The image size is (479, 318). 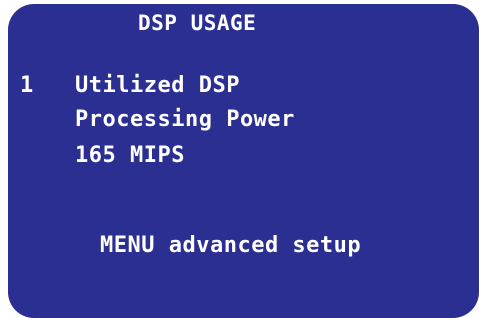 I want to click on screen-title: DSP USAGE, so click(x=197, y=23).